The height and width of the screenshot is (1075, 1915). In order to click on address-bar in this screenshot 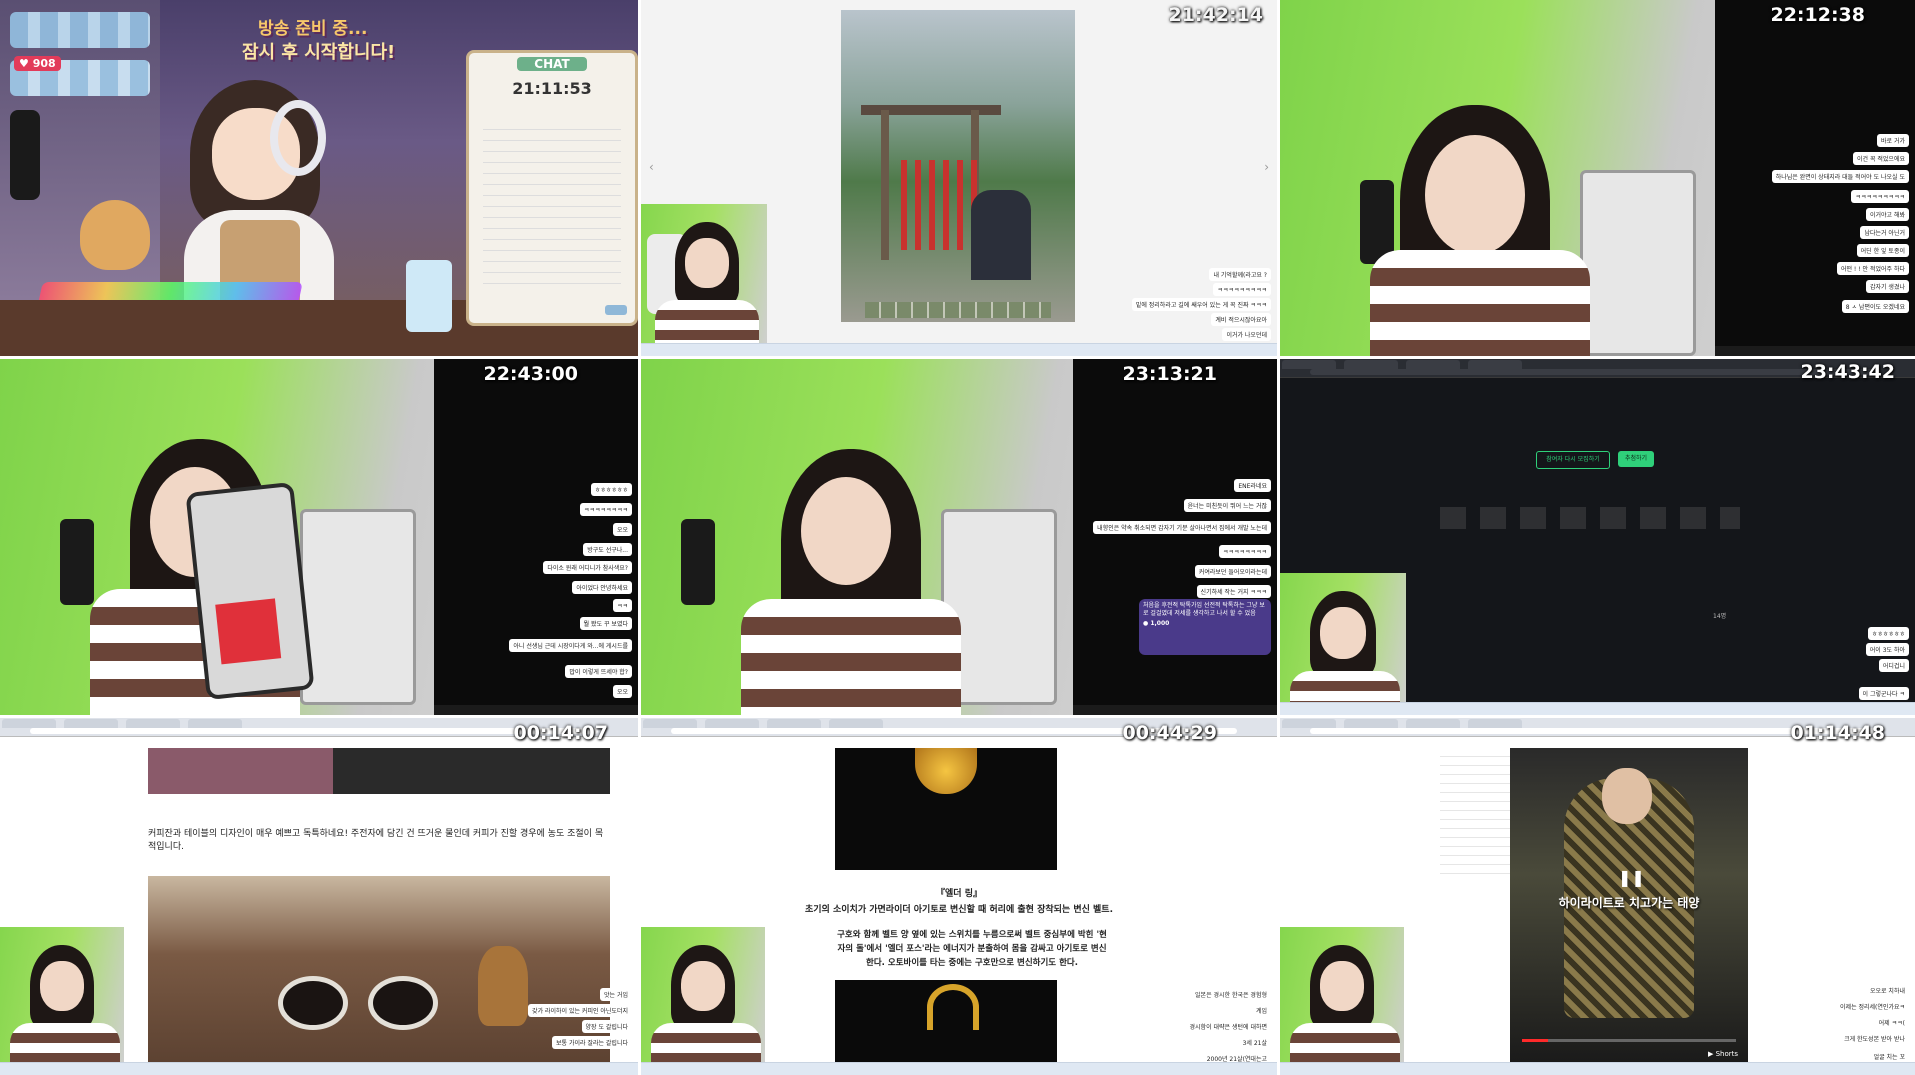, I will do `click(1592, 372)`.